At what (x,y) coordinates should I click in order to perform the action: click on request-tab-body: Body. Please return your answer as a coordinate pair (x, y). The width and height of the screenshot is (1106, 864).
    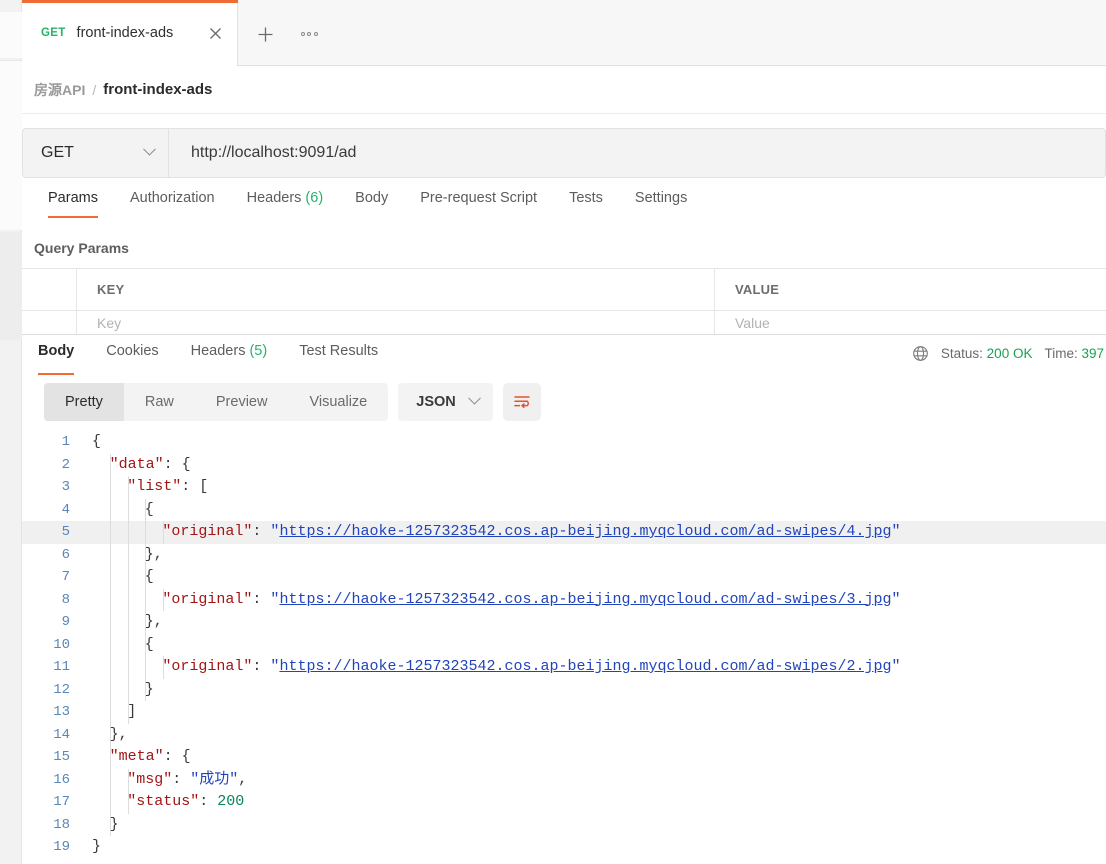
    Looking at the image, I should click on (371, 204).